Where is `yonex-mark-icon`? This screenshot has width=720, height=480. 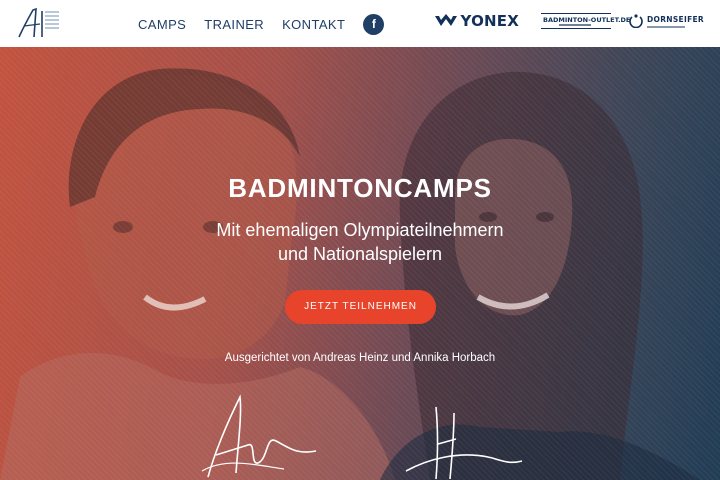
yonex-mark-icon is located at coordinates (445, 20).